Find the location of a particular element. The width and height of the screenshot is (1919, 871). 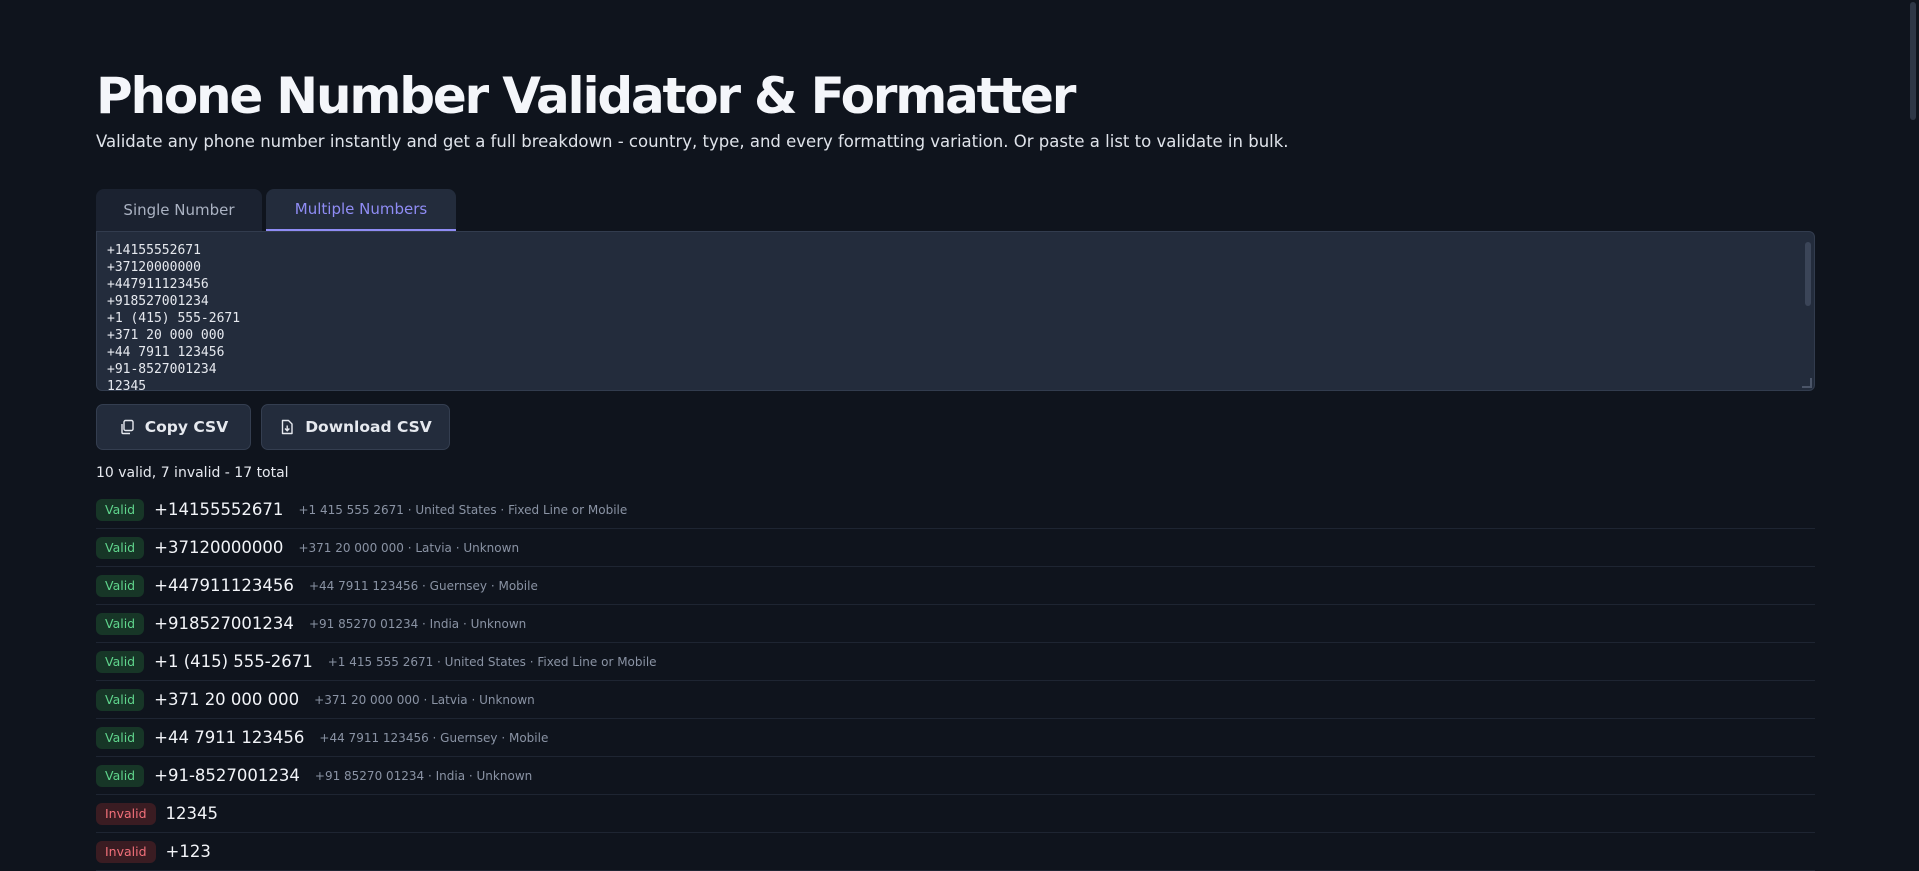

download-csv-label: Download CSV is located at coordinates (368, 427).